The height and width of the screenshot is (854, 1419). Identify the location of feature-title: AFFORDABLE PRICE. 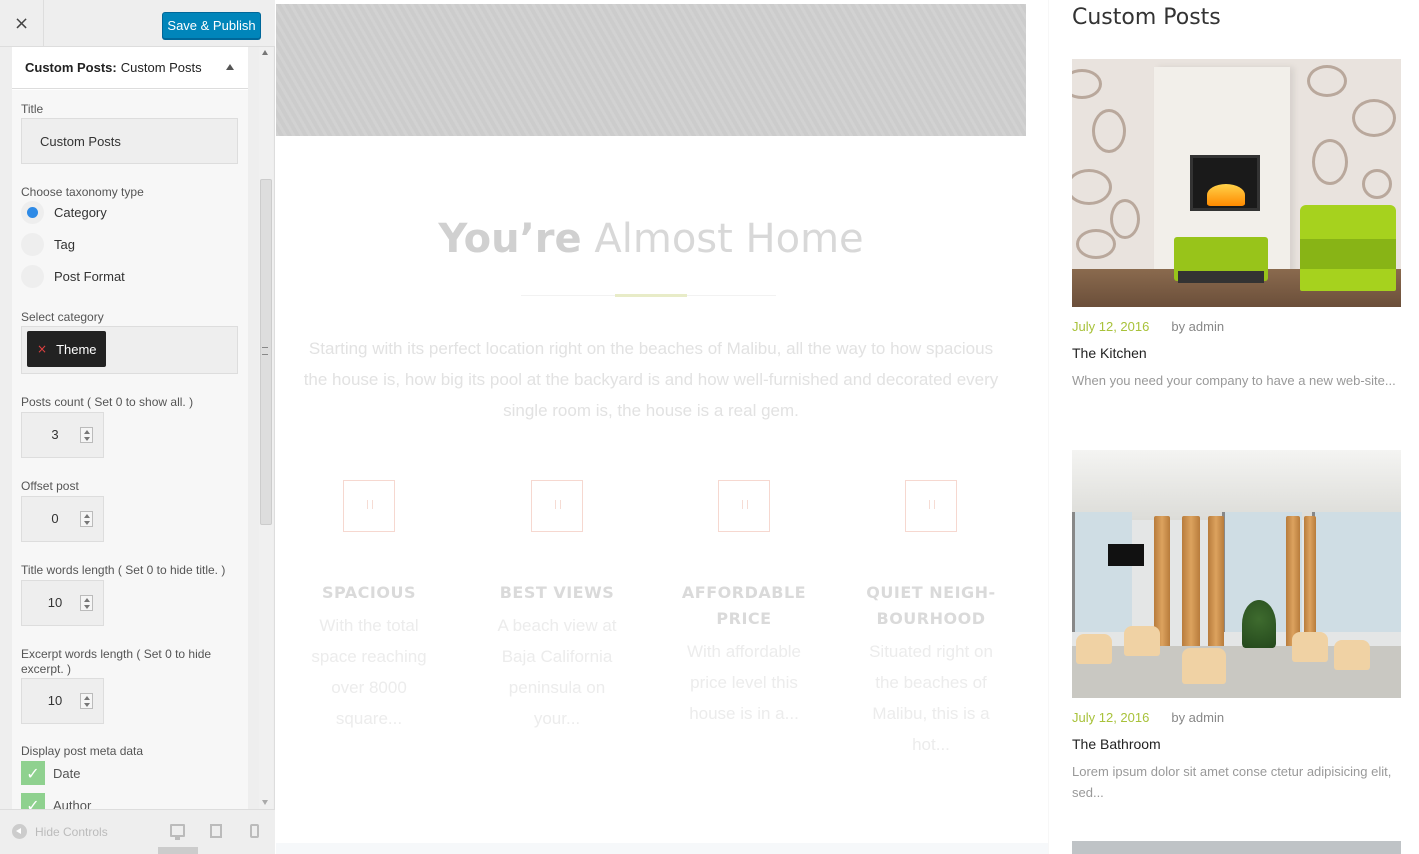
(744, 605).